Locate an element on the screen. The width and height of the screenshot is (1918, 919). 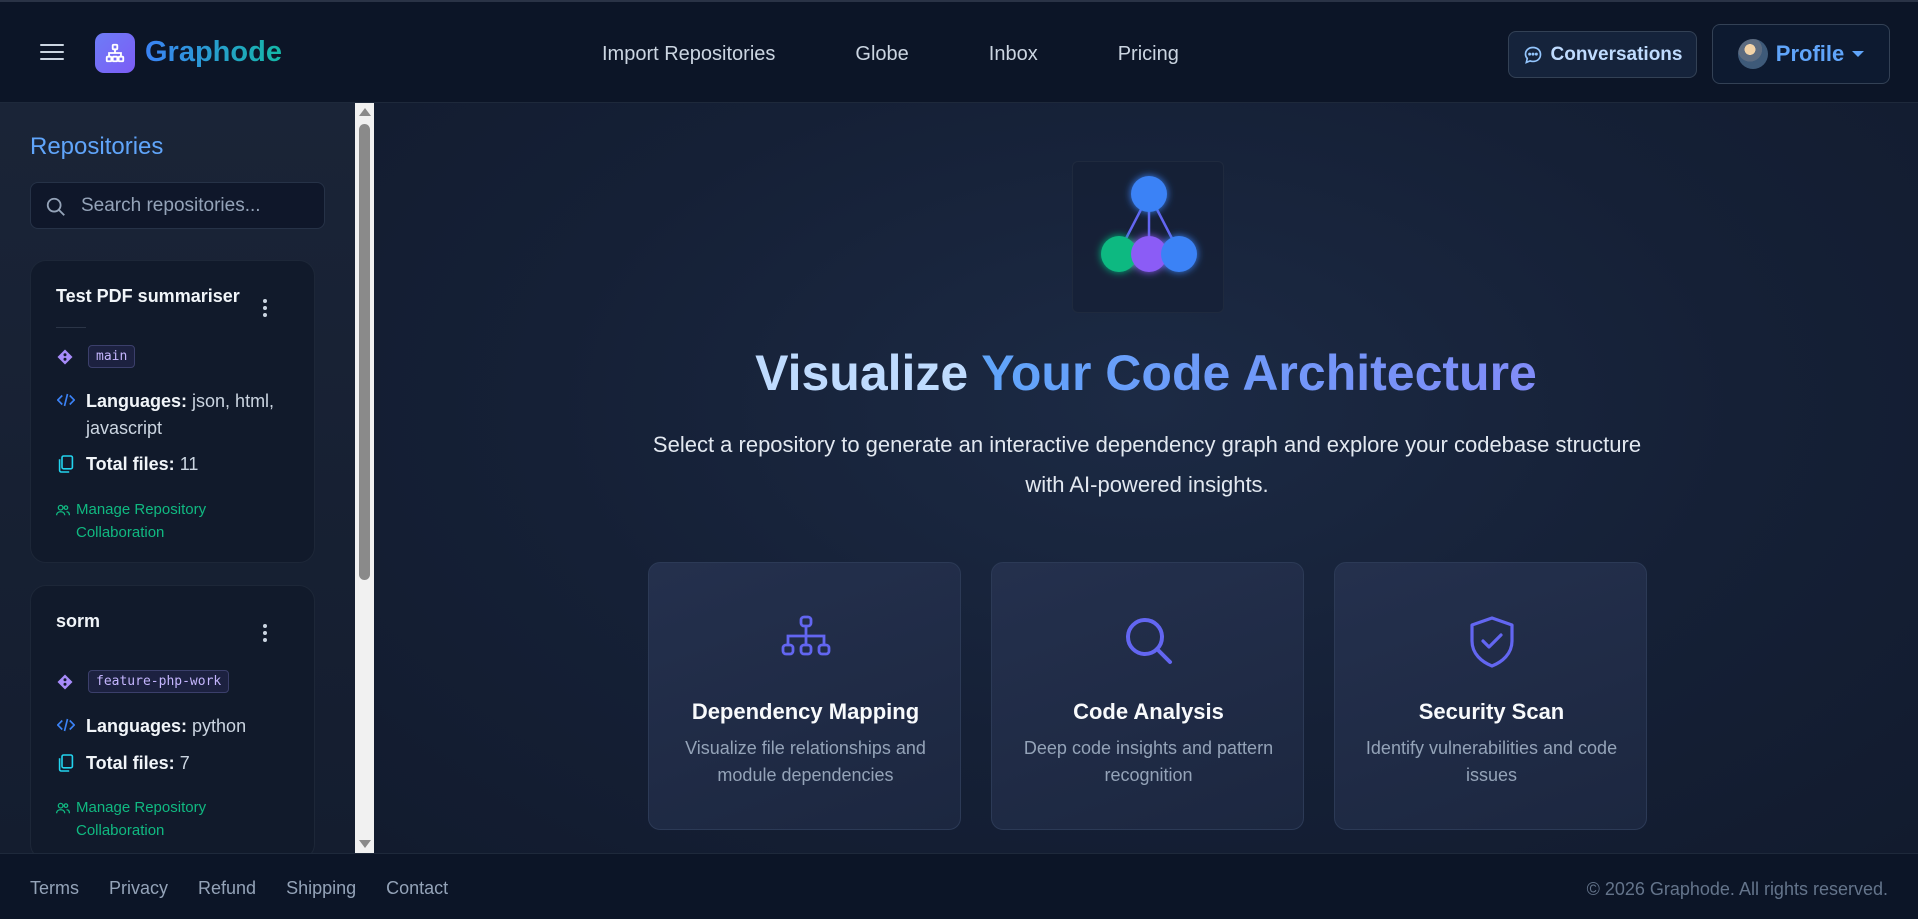
code-icon is located at coordinates (66, 726).